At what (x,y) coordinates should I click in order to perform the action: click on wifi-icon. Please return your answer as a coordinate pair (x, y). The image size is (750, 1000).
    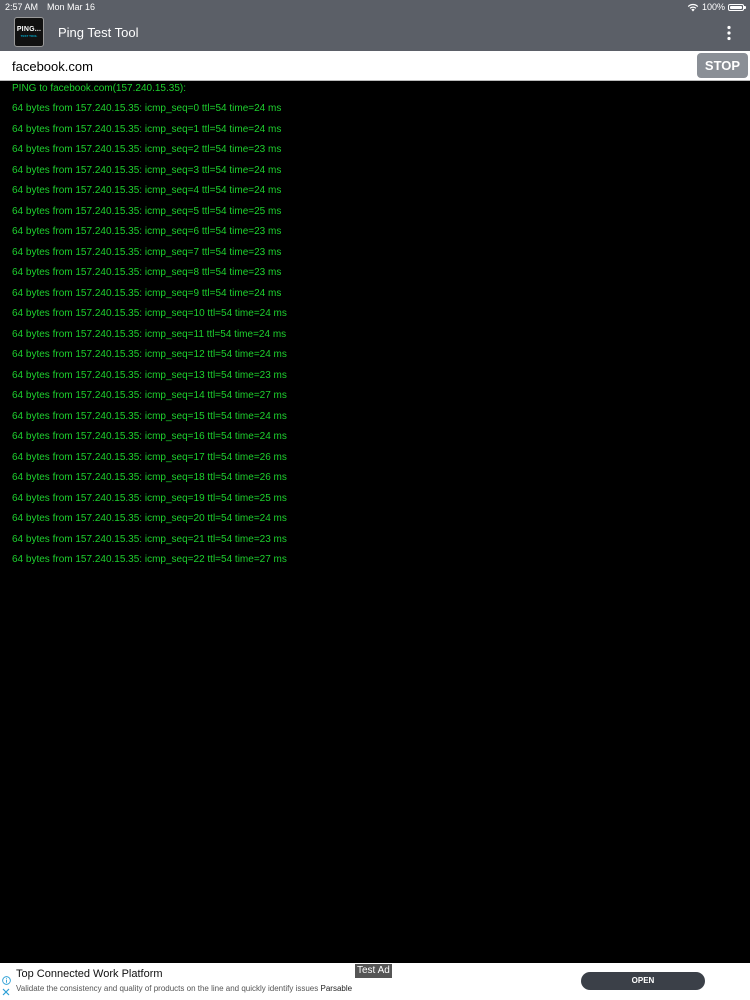
    Looking at the image, I should click on (693, 7).